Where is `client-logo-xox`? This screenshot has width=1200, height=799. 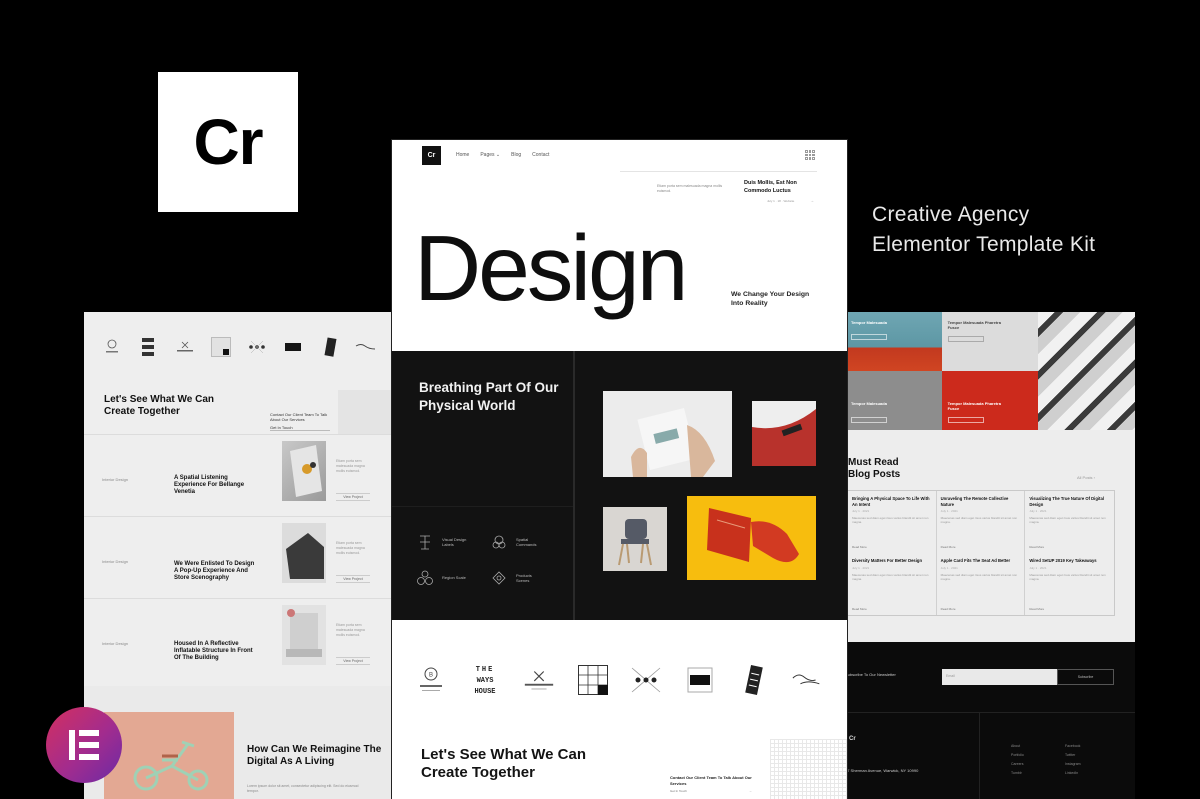 client-logo-xox is located at coordinates (646, 680).